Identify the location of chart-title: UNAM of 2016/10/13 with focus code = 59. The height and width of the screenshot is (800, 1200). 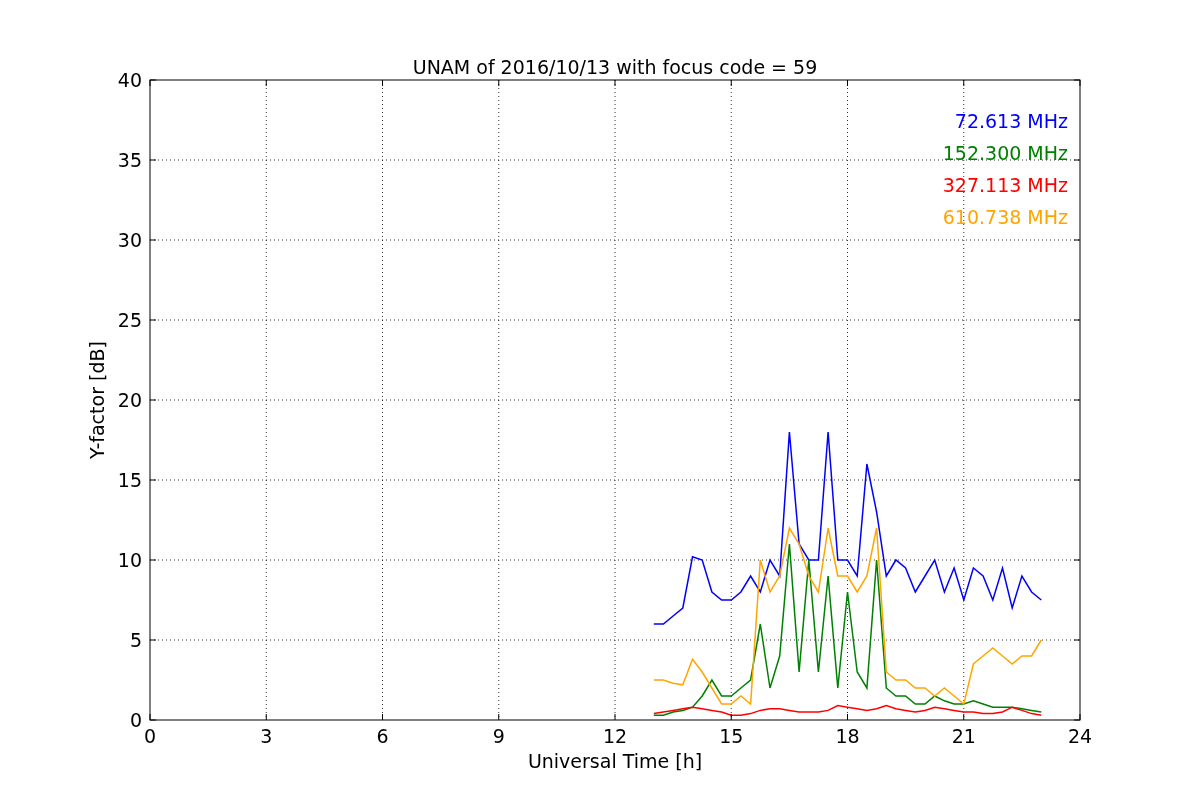
(615, 67).